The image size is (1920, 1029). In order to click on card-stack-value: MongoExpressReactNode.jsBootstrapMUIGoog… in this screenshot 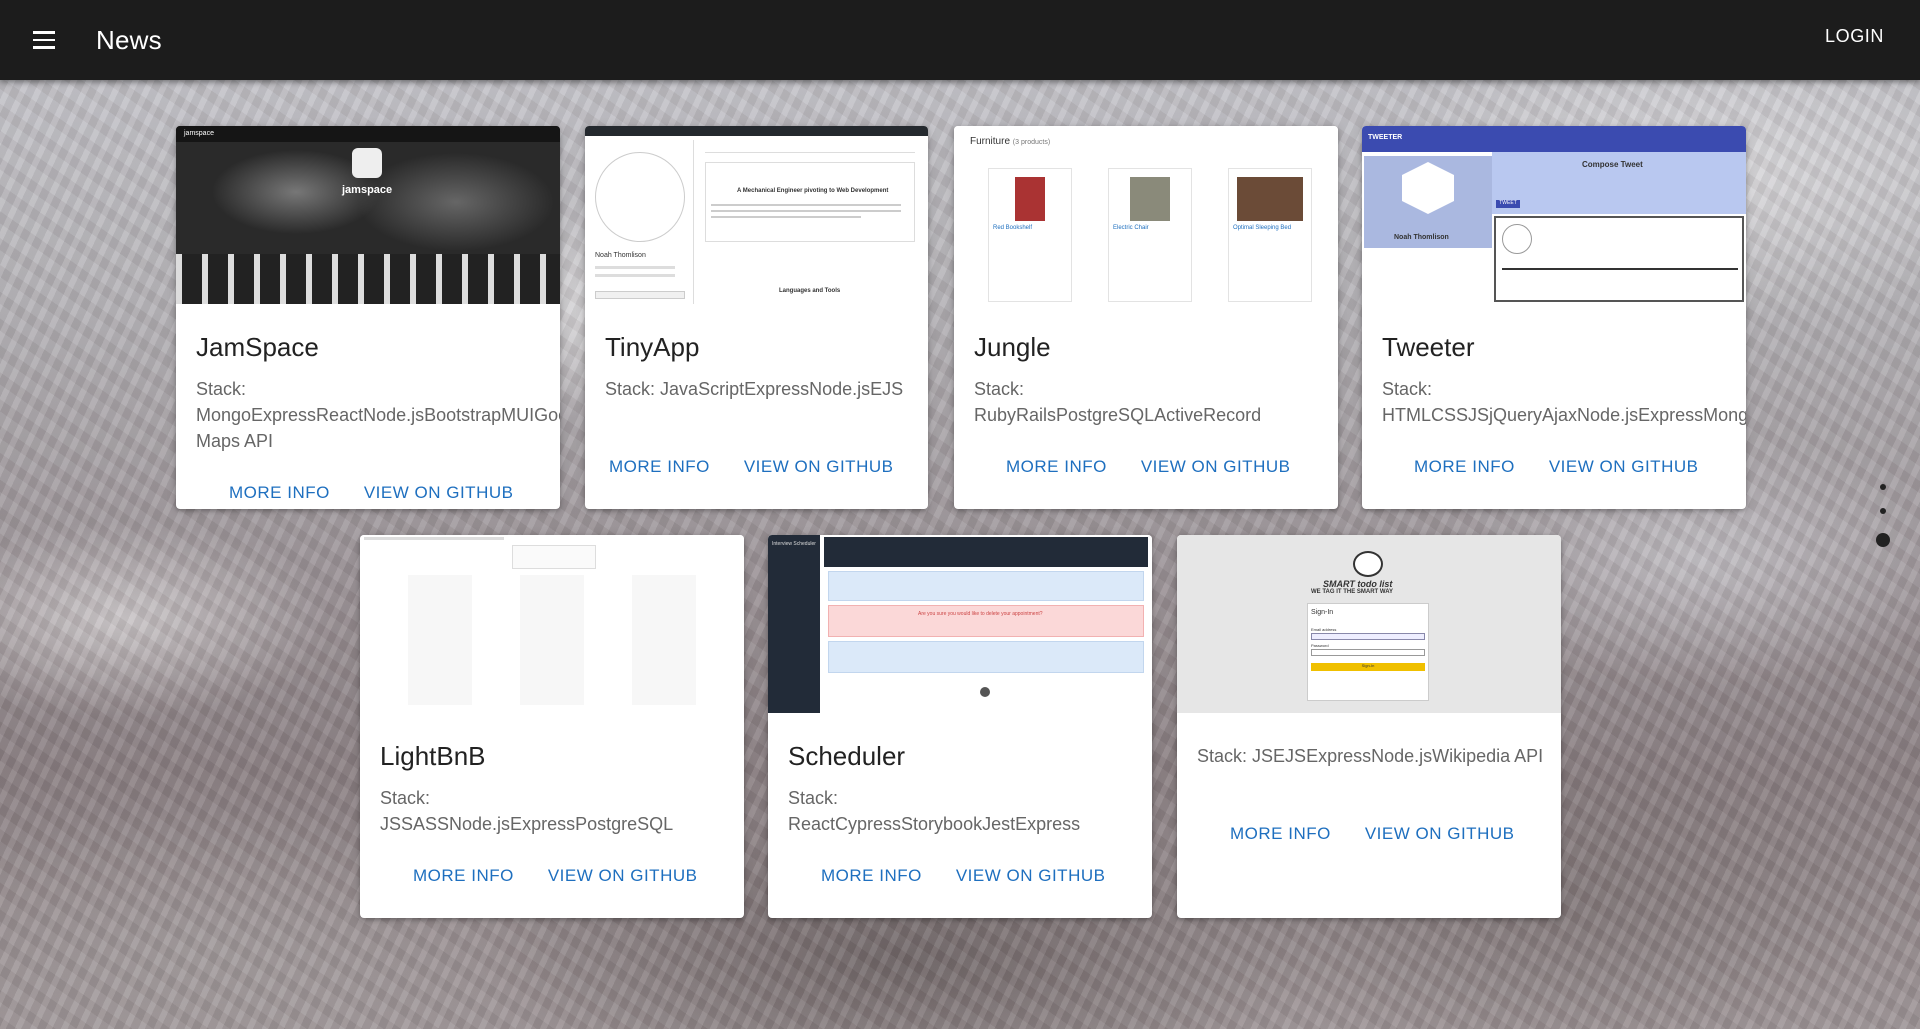, I will do `click(378, 428)`.